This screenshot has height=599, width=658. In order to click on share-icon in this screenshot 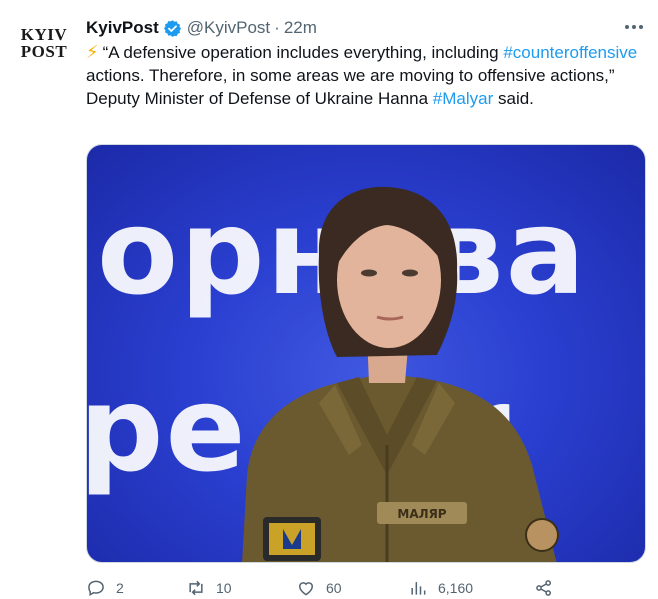, I will do `click(543, 588)`.